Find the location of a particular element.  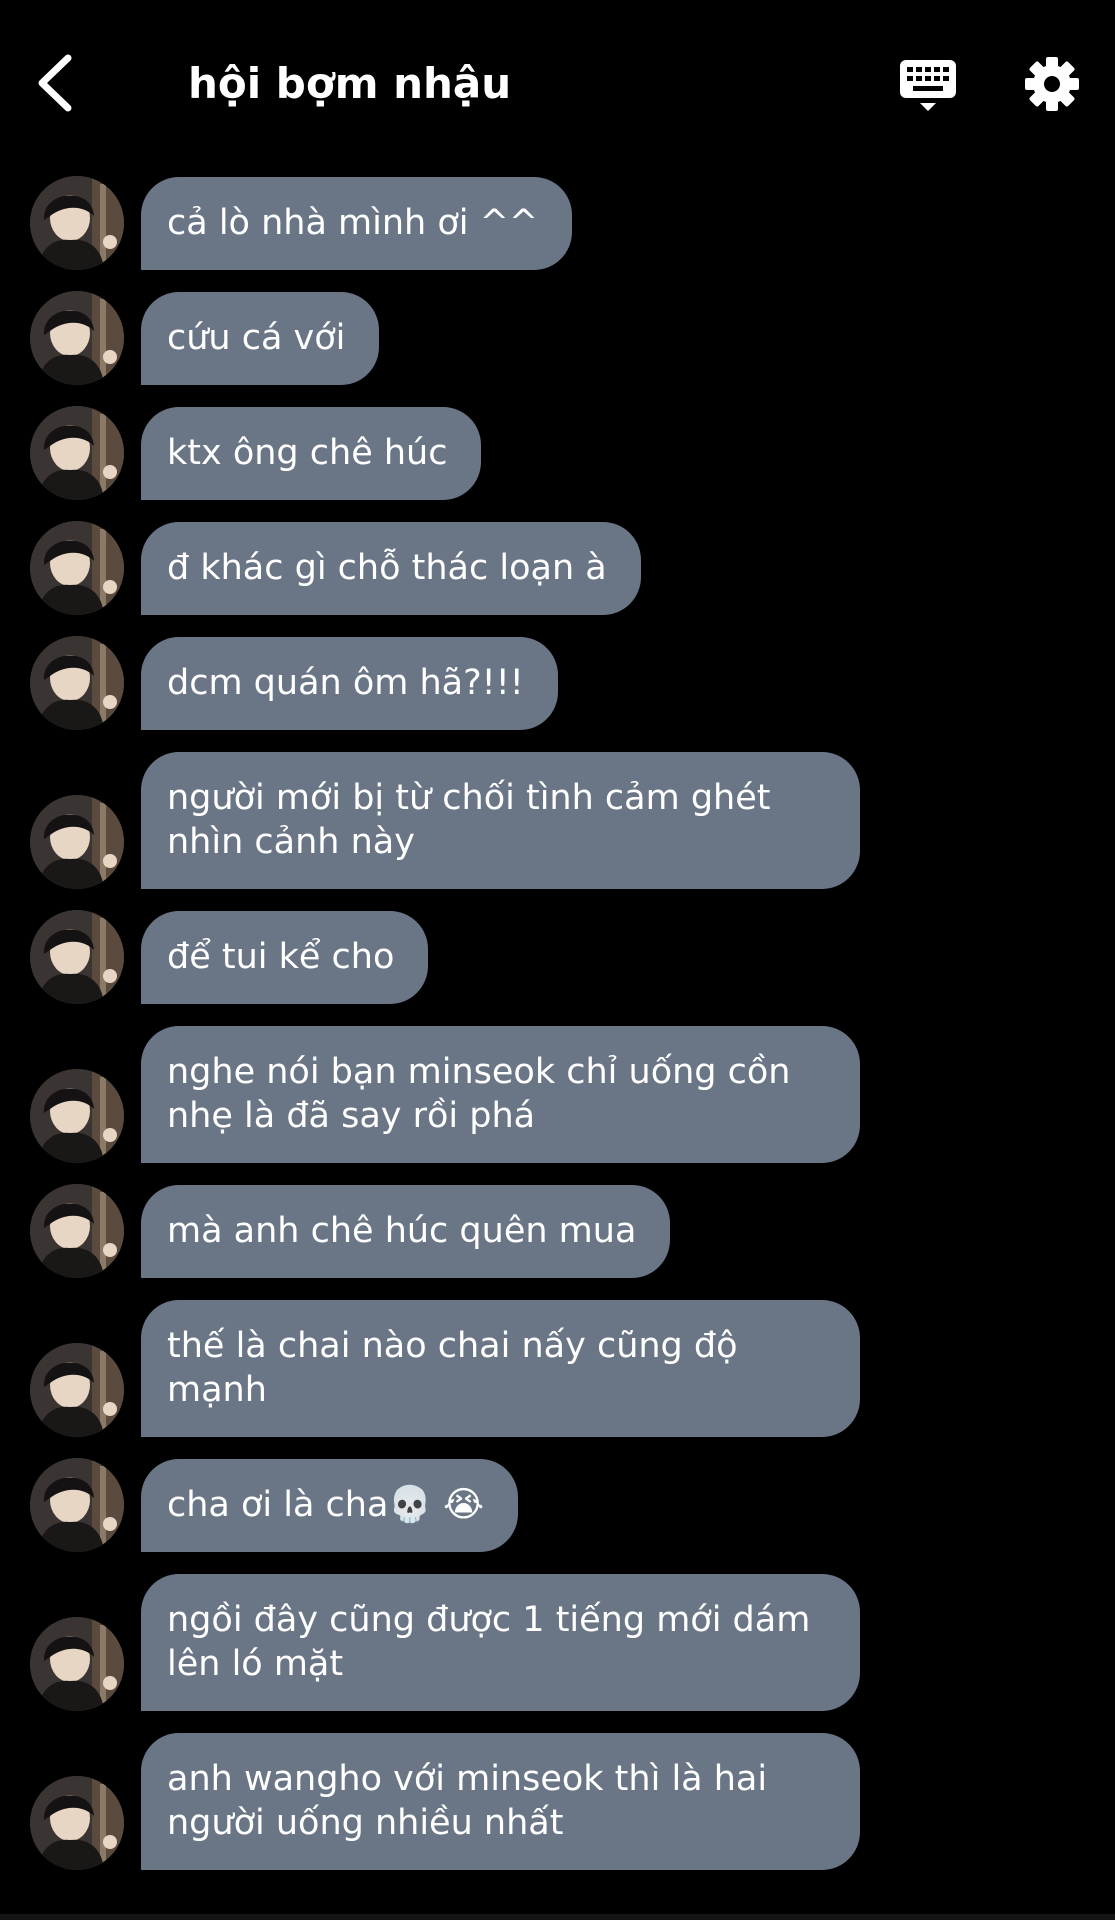

message-bubble: mà anh chê húc quên mua is located at coordinates (406, 1231).